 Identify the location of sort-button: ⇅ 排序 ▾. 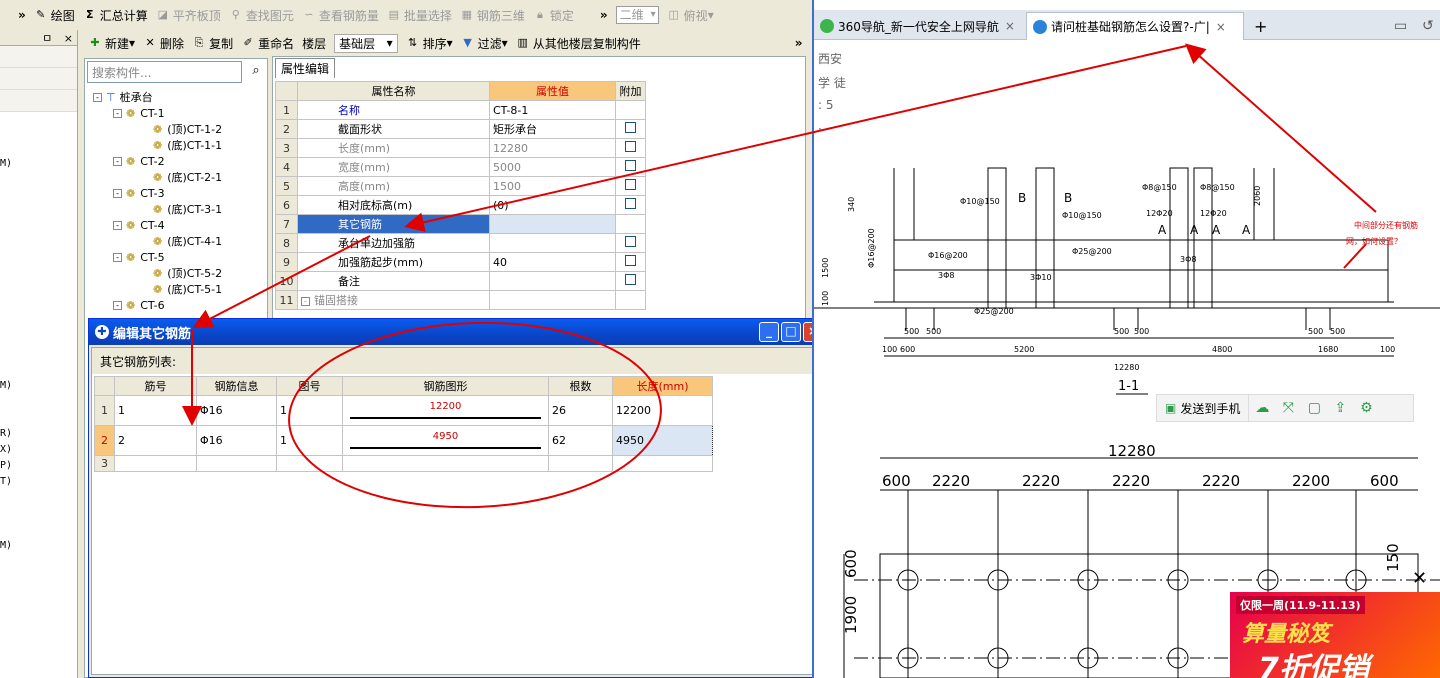
(429, 43).